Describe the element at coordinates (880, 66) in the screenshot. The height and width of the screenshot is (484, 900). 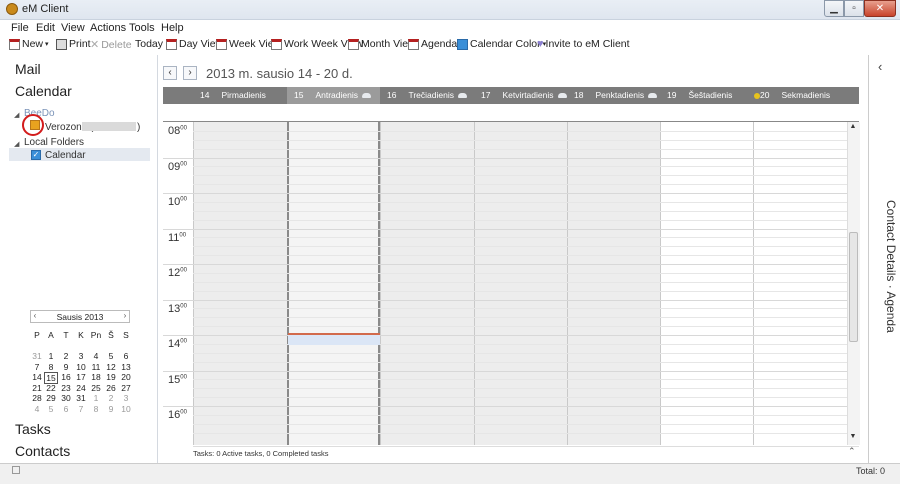
I see `chevron-left-icon: ‹` at that location.